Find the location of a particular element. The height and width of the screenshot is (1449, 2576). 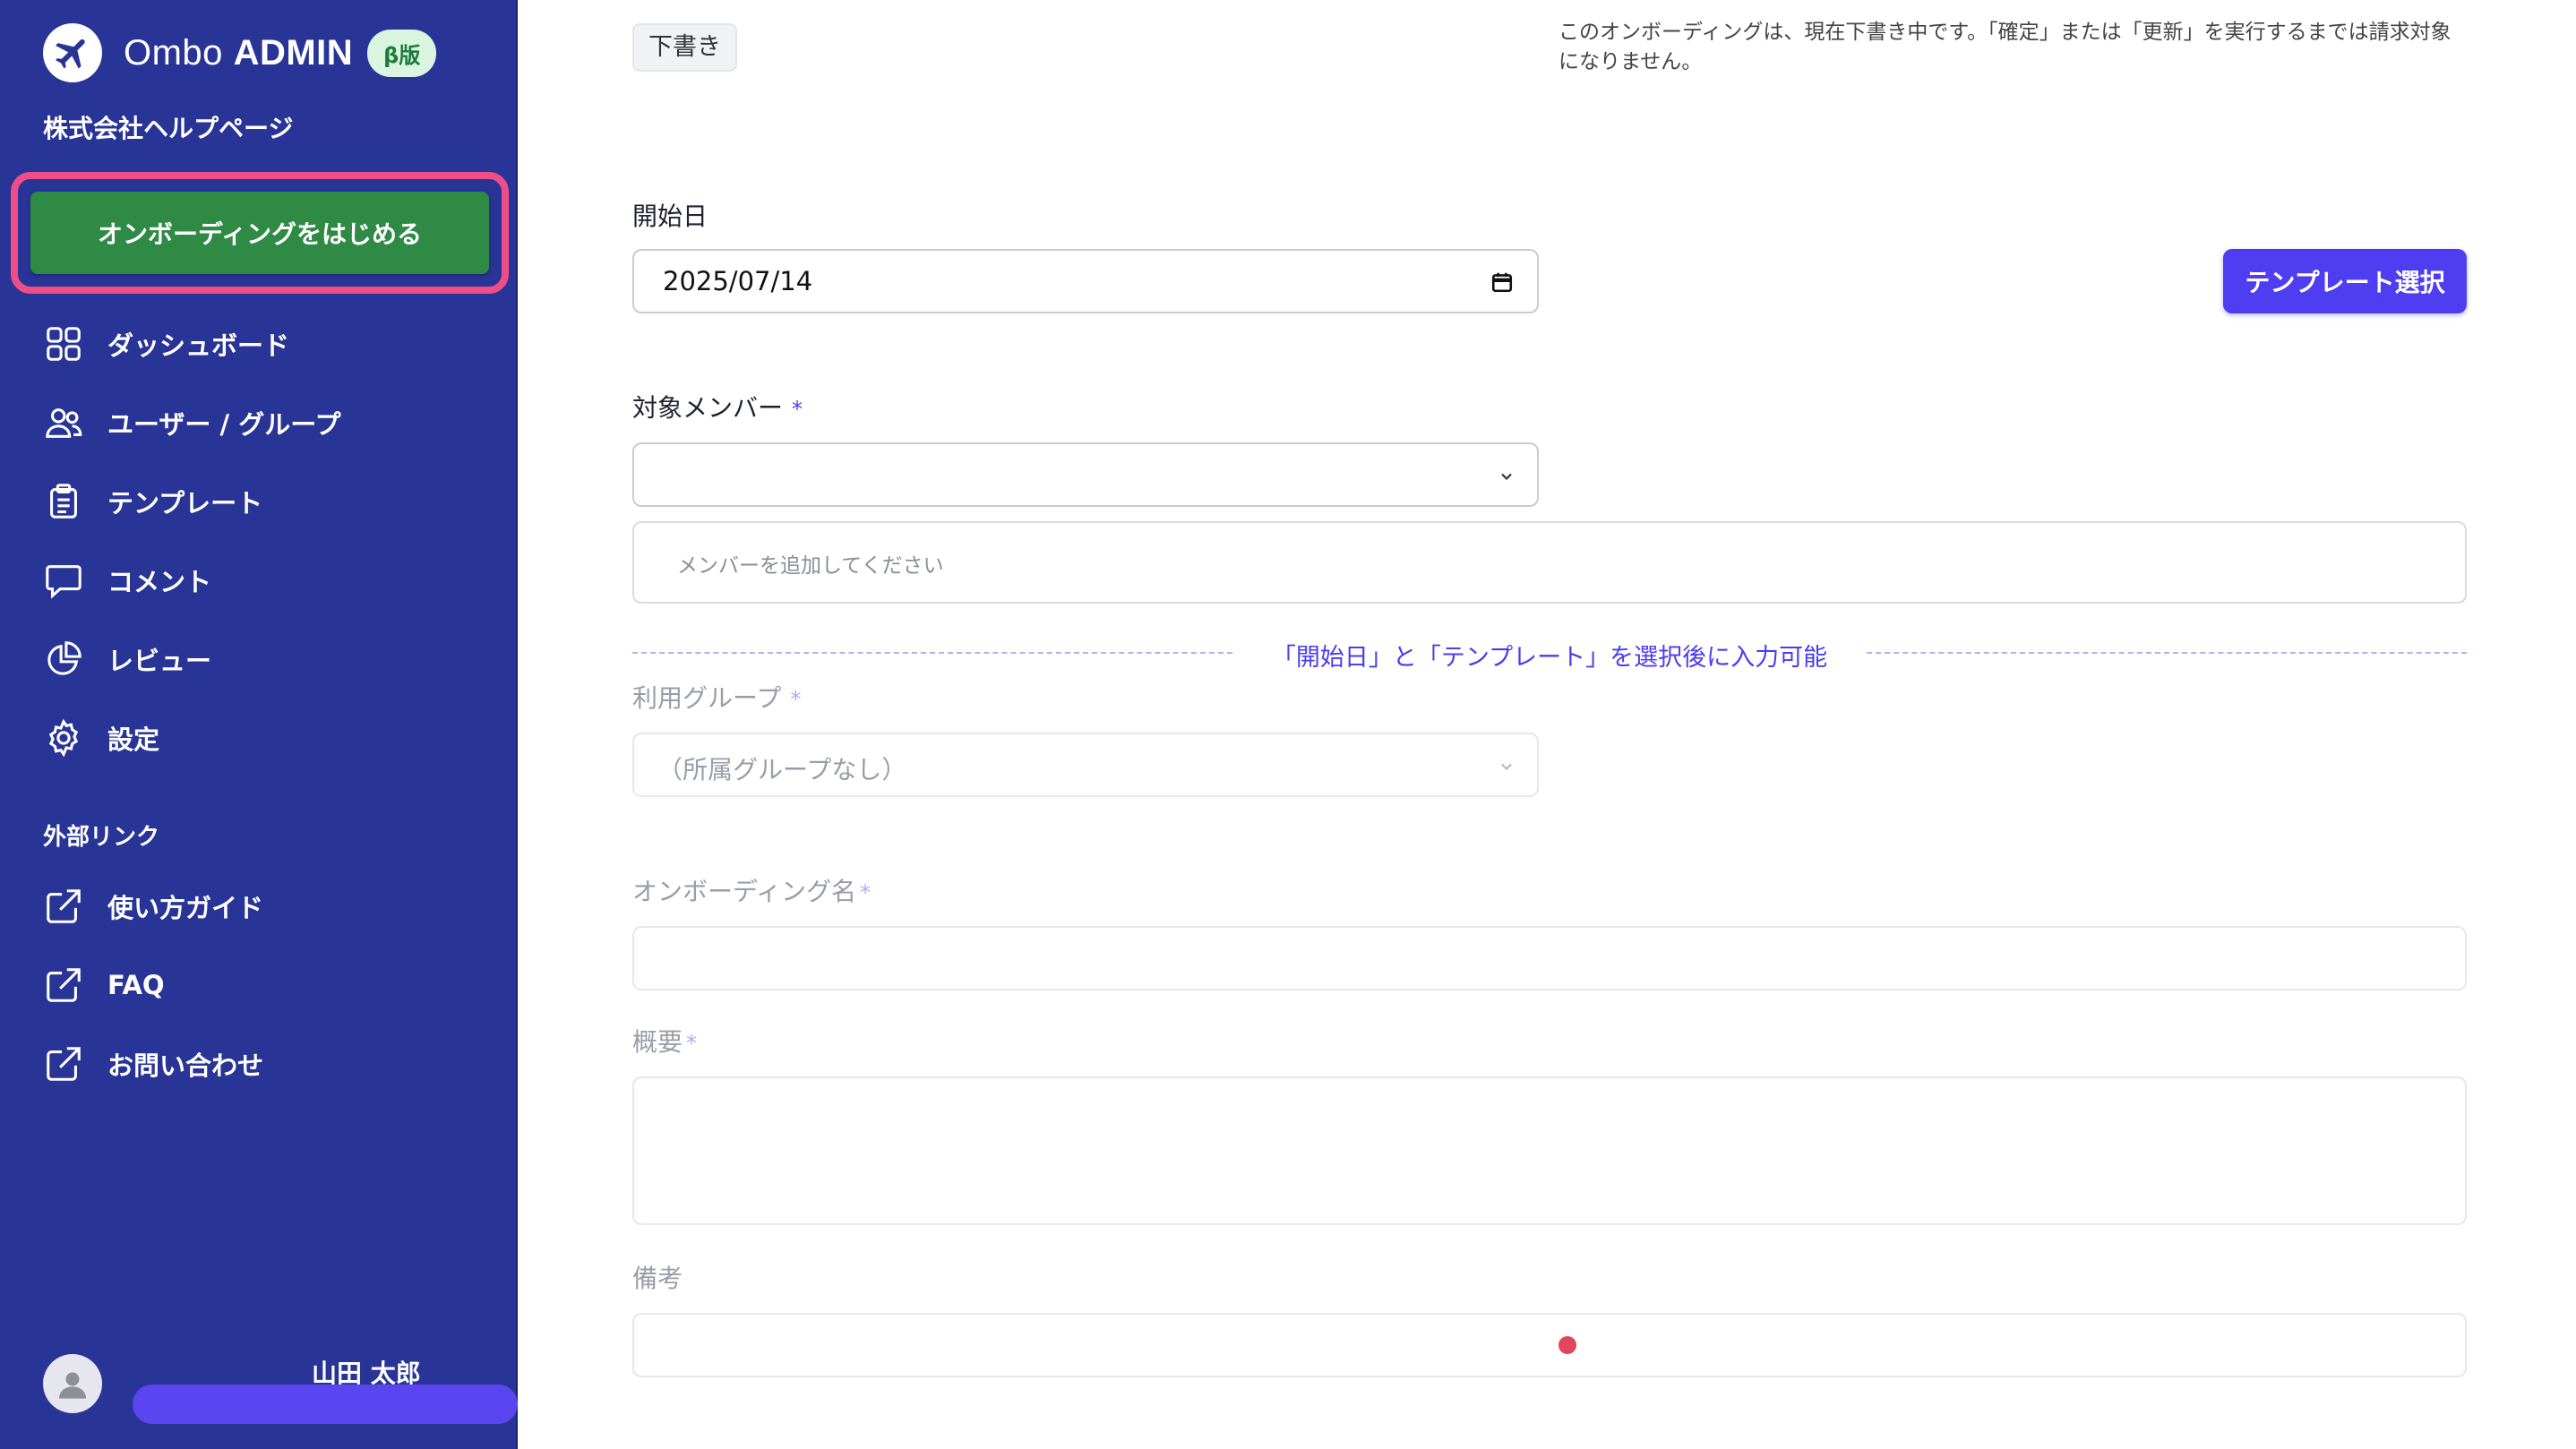

nav-item-reviews: レビュー is located at coordinates (191, 659).